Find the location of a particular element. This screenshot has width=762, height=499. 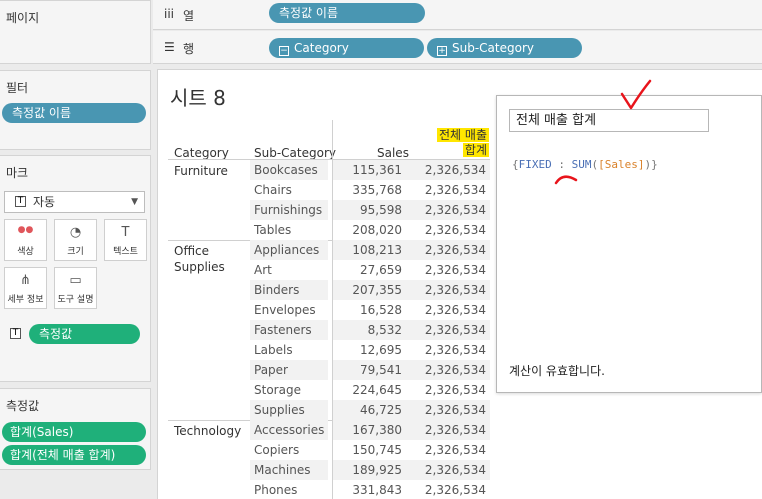

sales-cell: 16,528 is located at coordinates (381, 310).